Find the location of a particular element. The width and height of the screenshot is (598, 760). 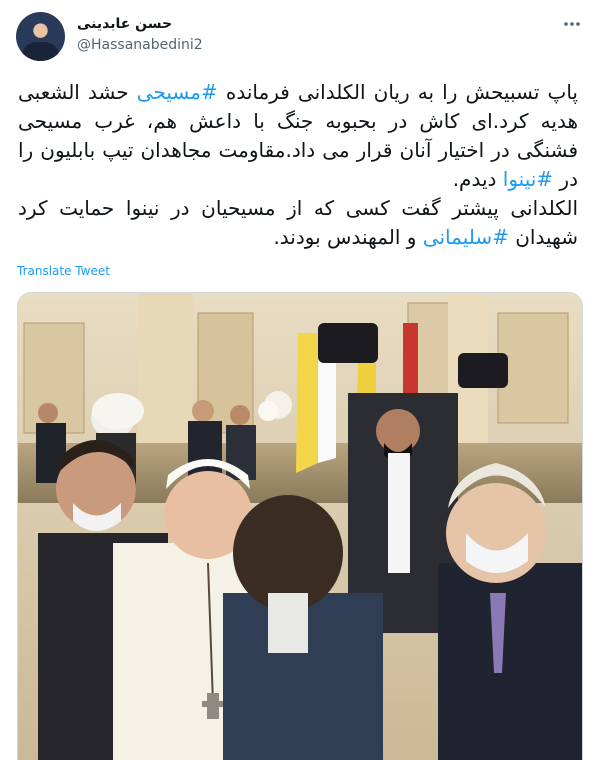

author-handle: @Hassanabedini2 is located at coordinates (140, 45).